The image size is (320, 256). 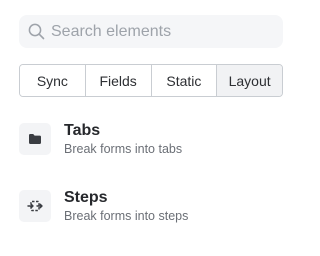 What do you see at coordinates (151, 206) in the screenshot?
I see `element-item-steps: Steps Break forms into steps` at bounding box center [151, 206].